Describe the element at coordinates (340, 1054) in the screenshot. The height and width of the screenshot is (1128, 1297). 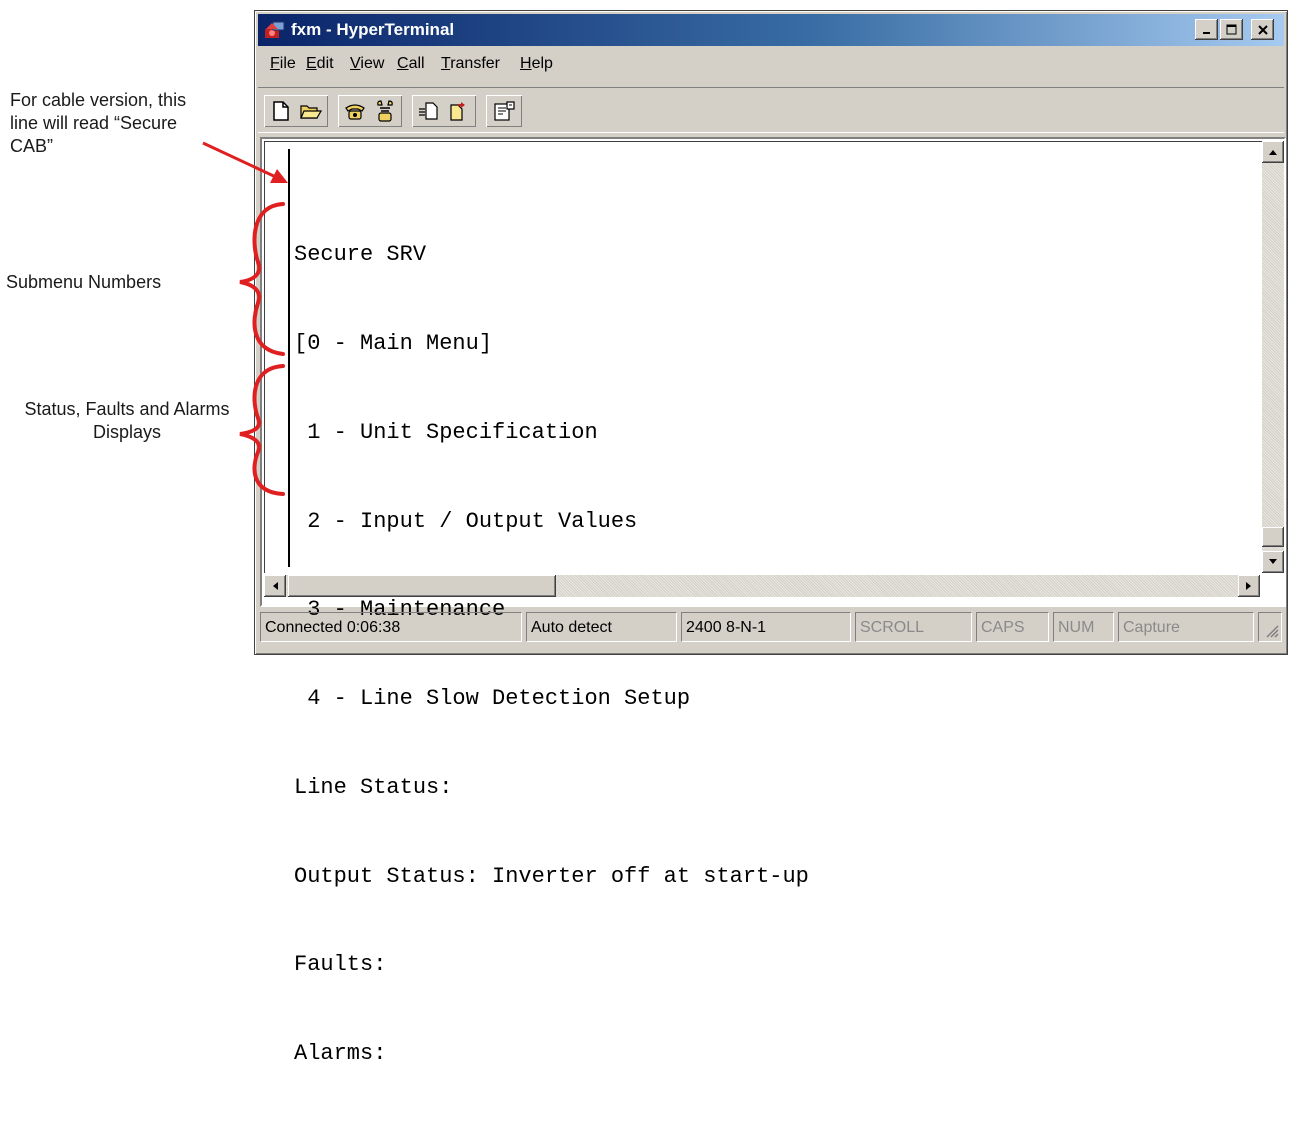
I see `terminal-line-alarms: Alarms:` at that location.